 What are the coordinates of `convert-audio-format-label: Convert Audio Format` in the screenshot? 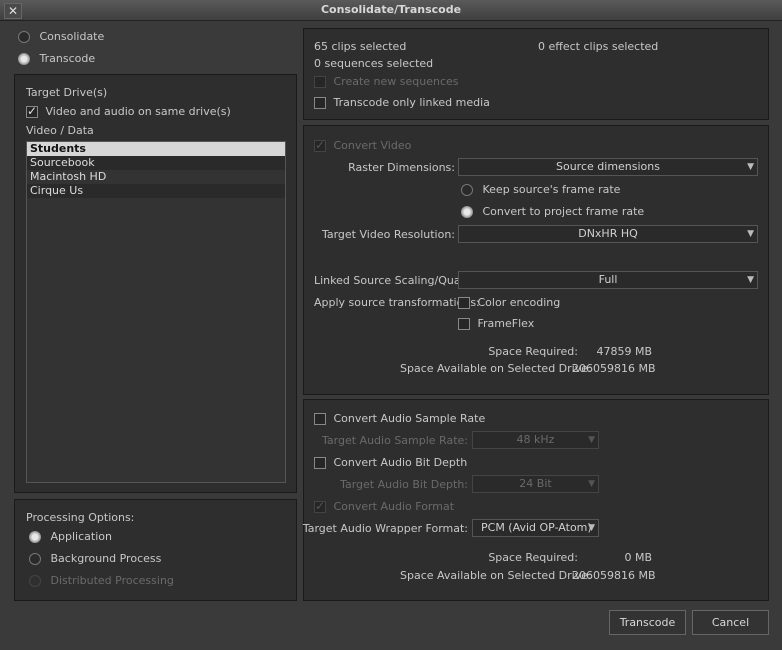 It's located at (394, 506).